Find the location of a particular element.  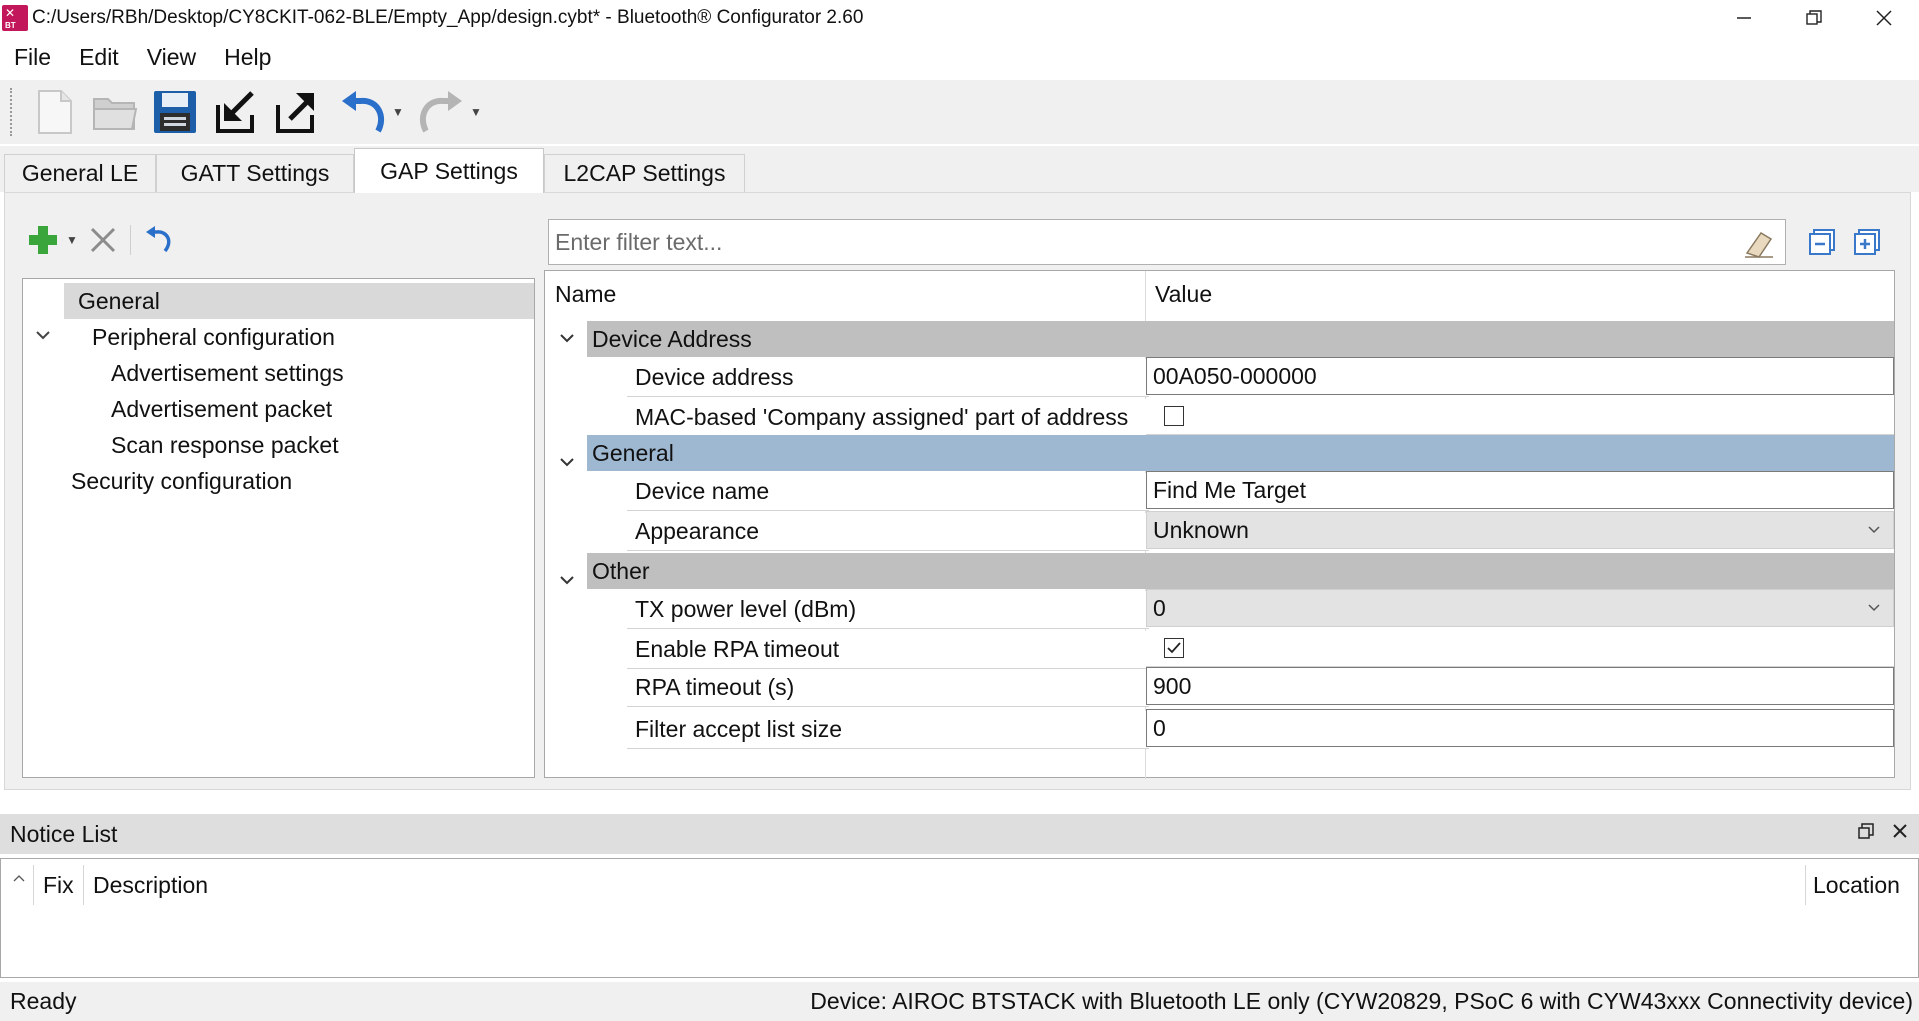

reset-icon is located at coordinates (158, 240).